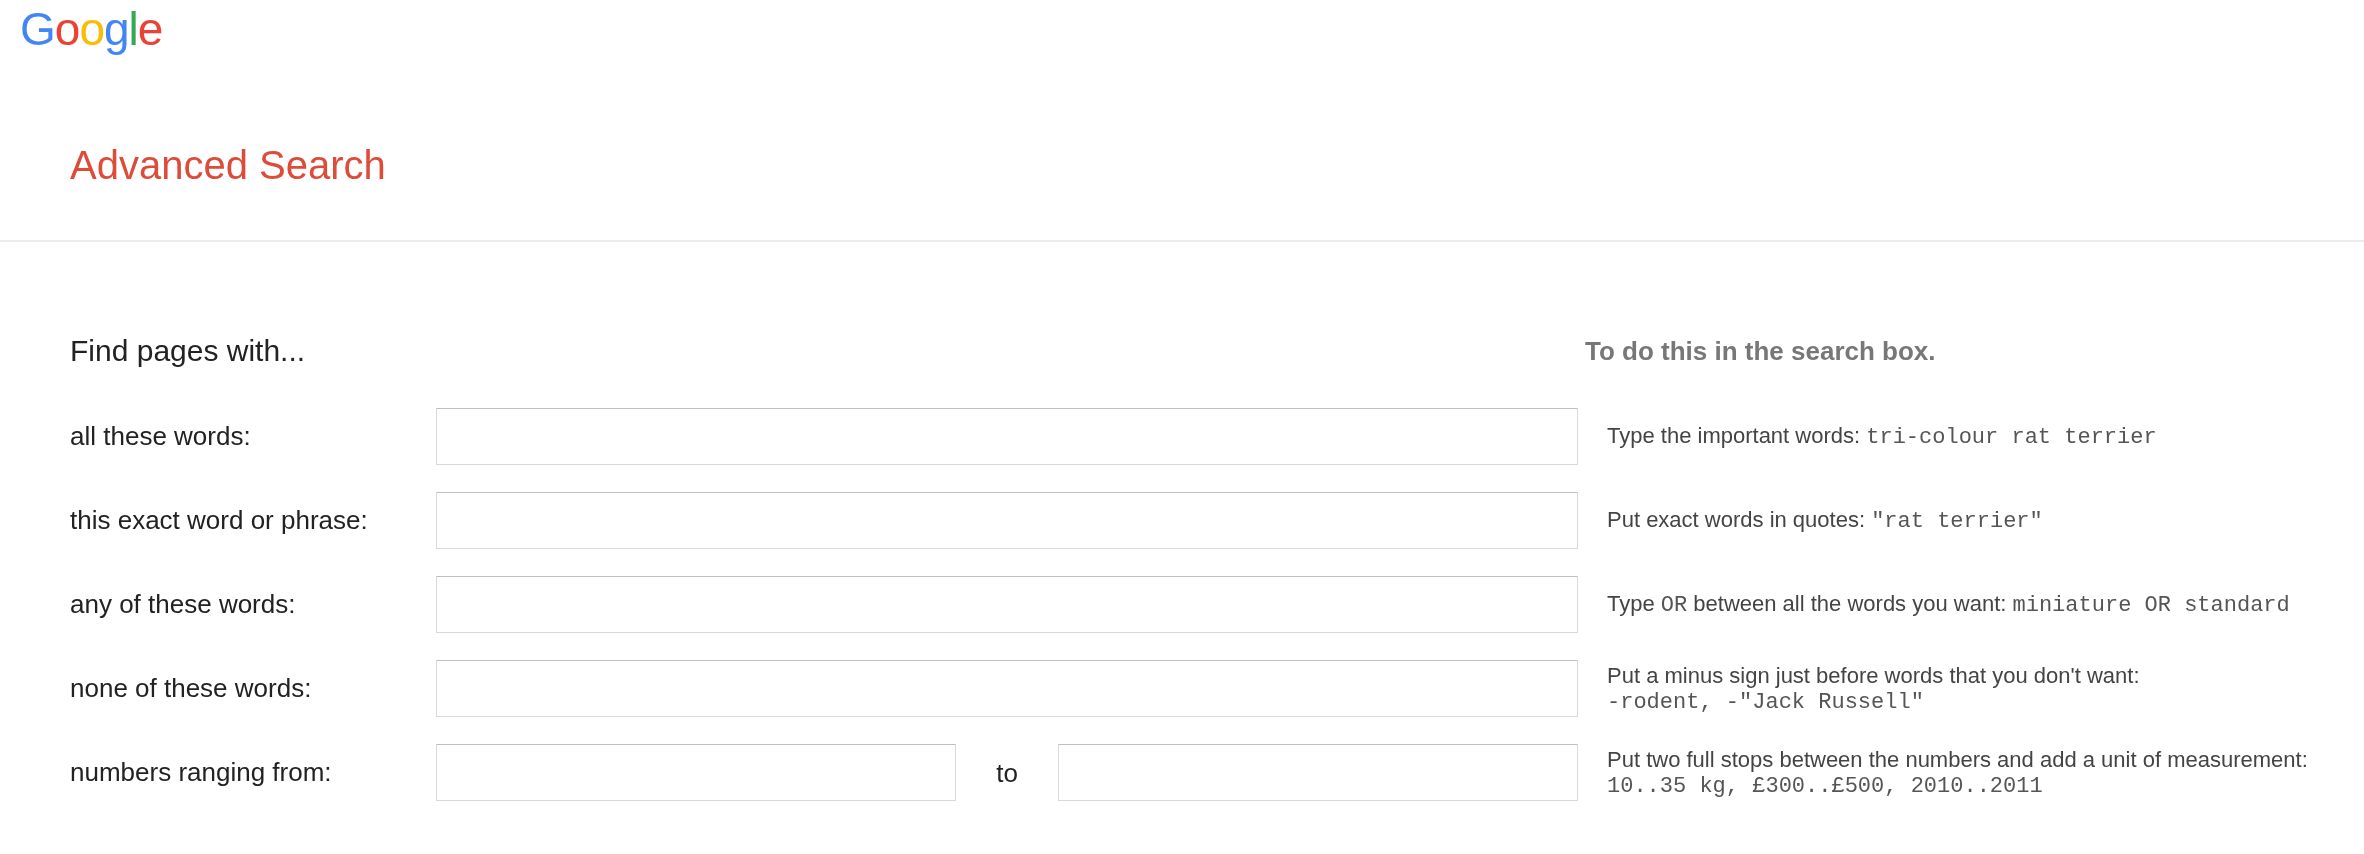 The width and height of the screenshot is (2364, 854). Describe the element at coordinates (1825, 520) in the screenshot. I see `hint-text: Put exact words in quotes: "rat terrier"` at that location.